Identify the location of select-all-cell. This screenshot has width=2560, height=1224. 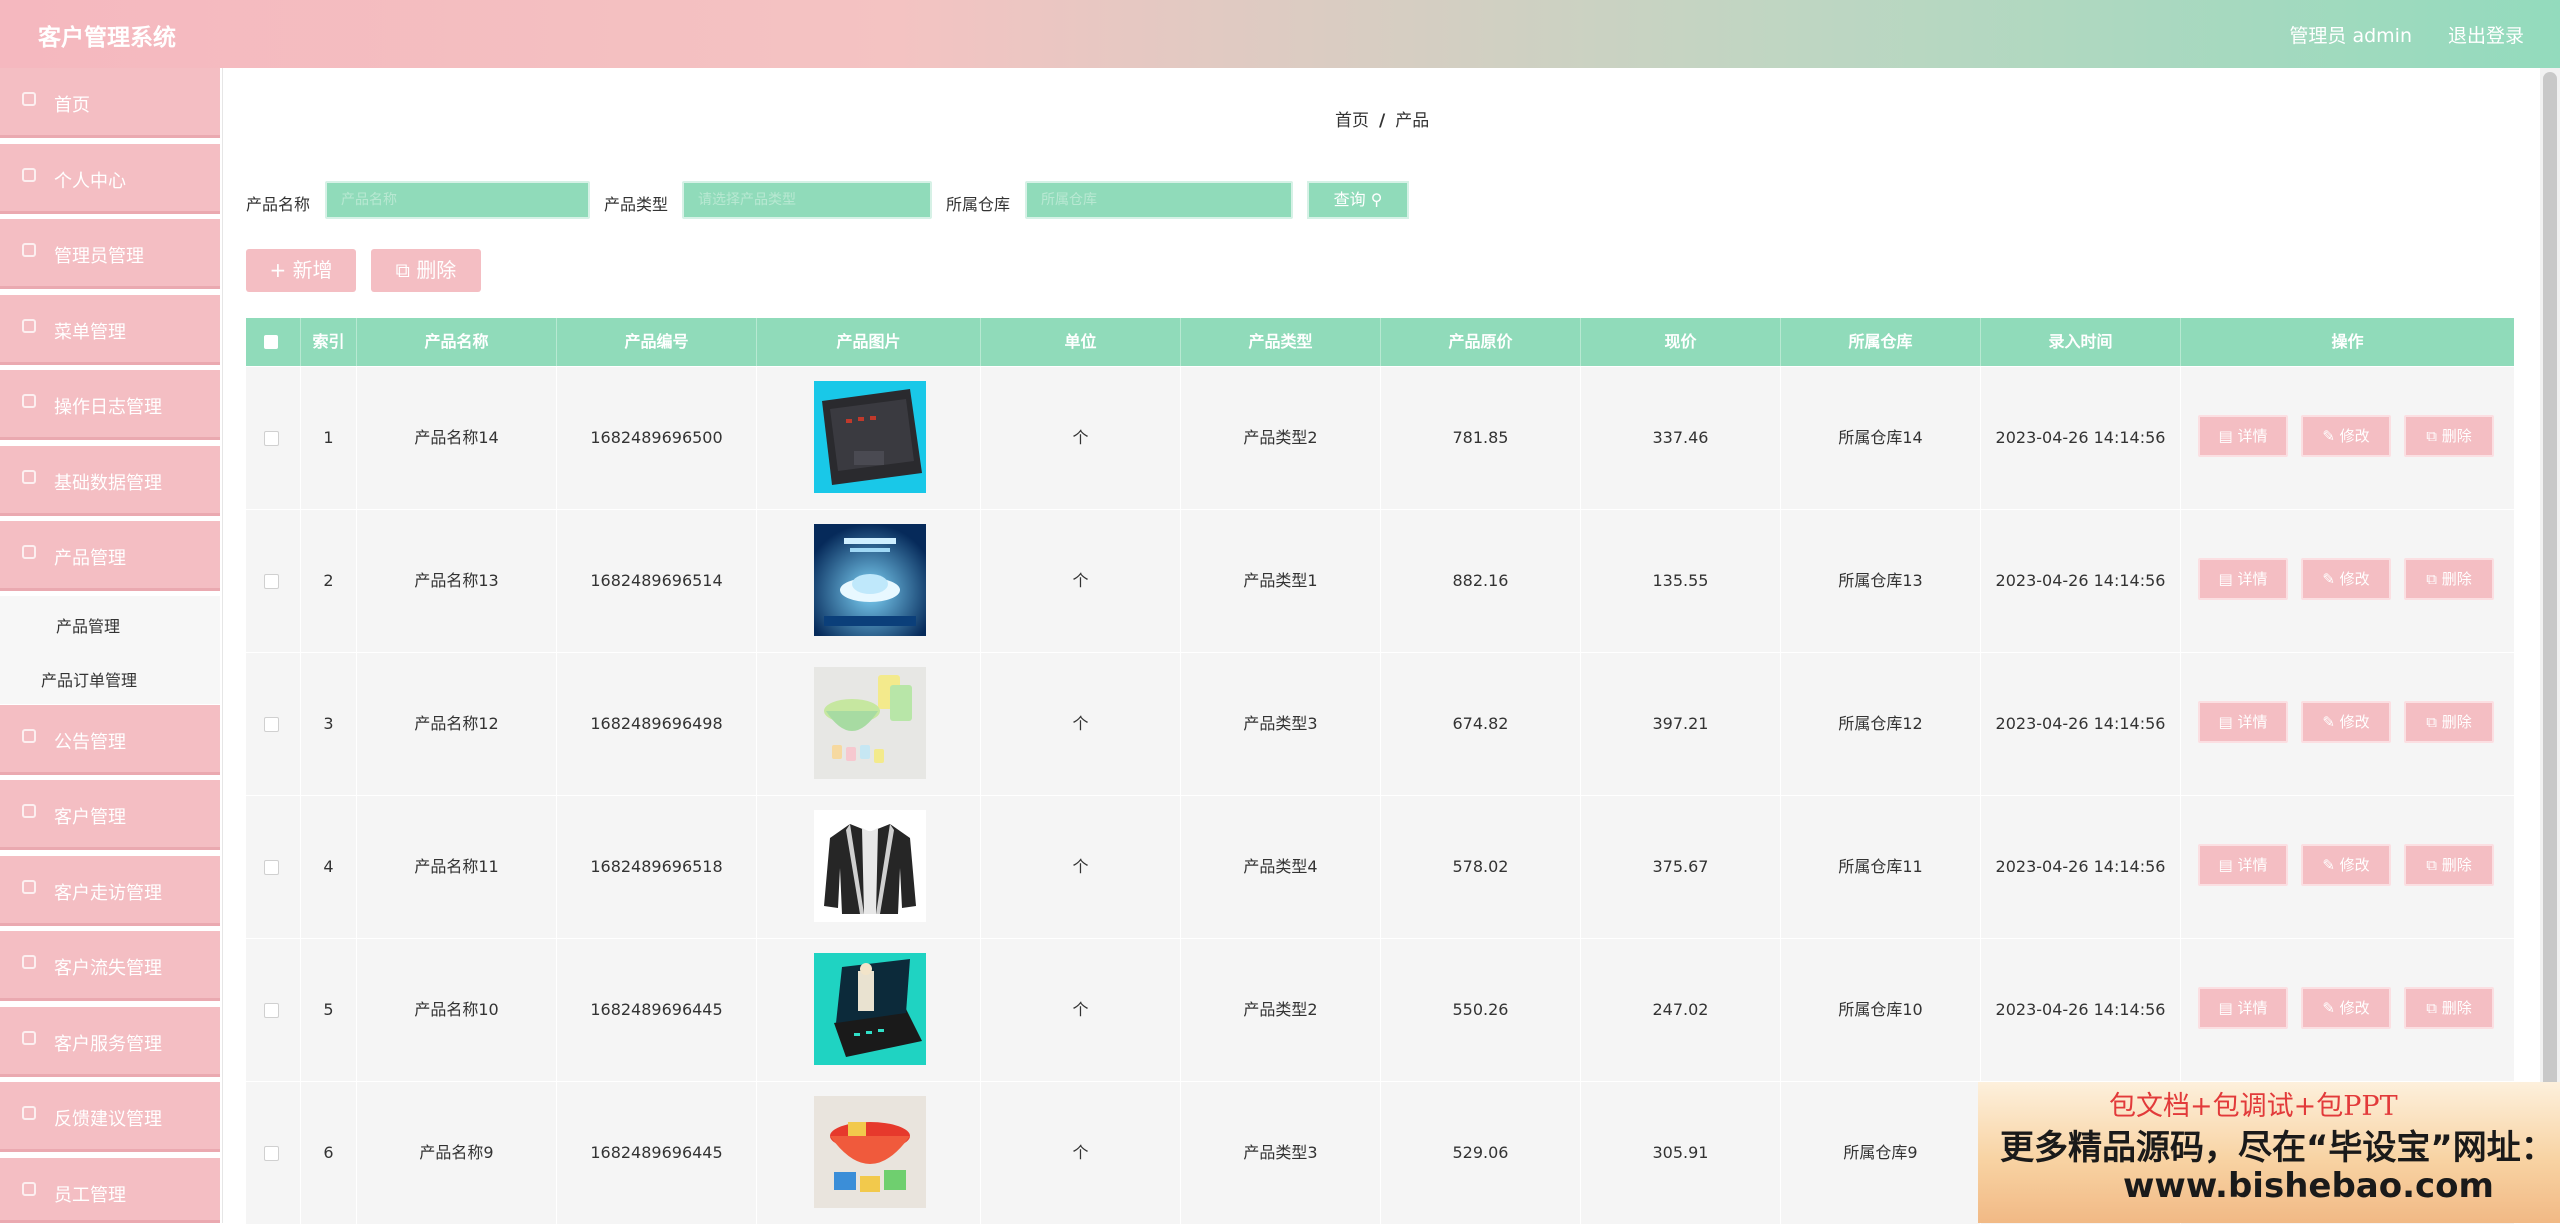
(273, 342).